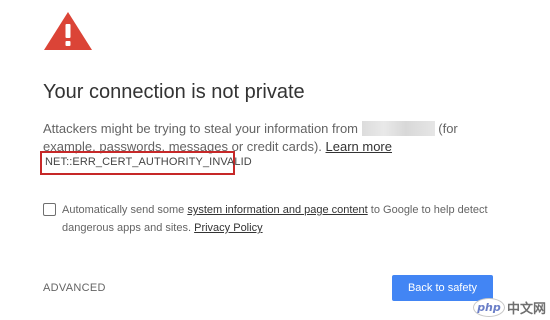 The width and height of the screenshot is (550, 320). Describe the element at coordinates (526, 309) in the screenshot. I see `watermark-text: 中文网` at that location.